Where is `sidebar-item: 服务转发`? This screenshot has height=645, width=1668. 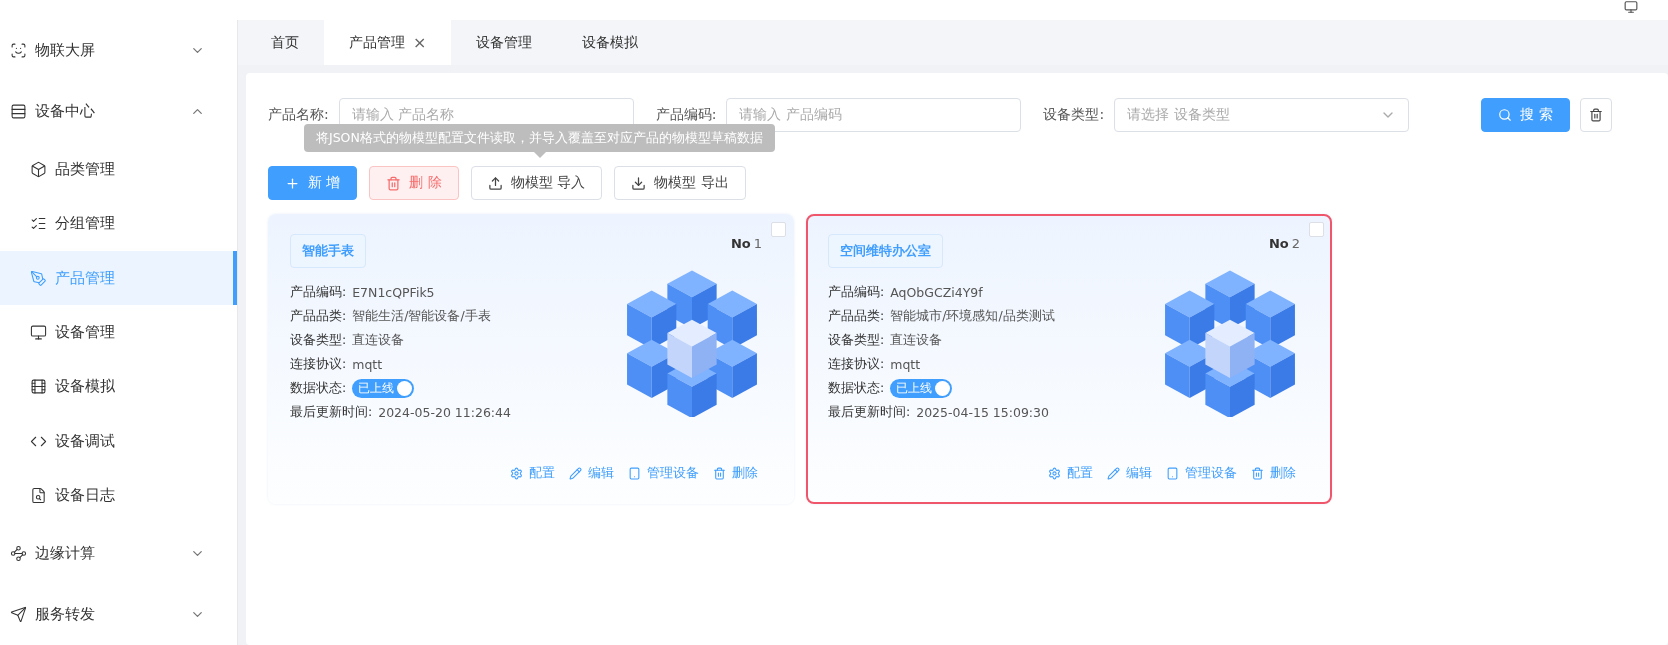
sidebar-item: 服务转发 is located at coordinates (118, 614).